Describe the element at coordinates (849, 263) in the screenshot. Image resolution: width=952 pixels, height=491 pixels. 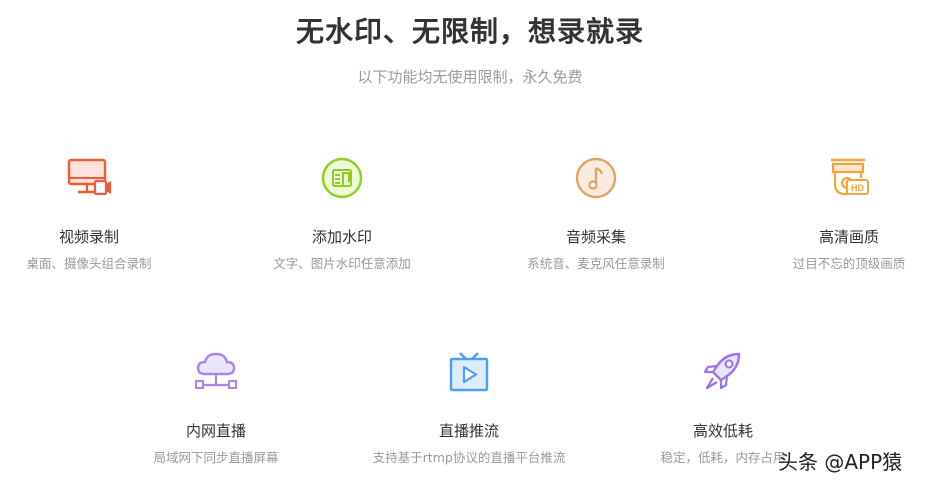
I see `feature-desc: 过目不忘的顶级画质` at that location.